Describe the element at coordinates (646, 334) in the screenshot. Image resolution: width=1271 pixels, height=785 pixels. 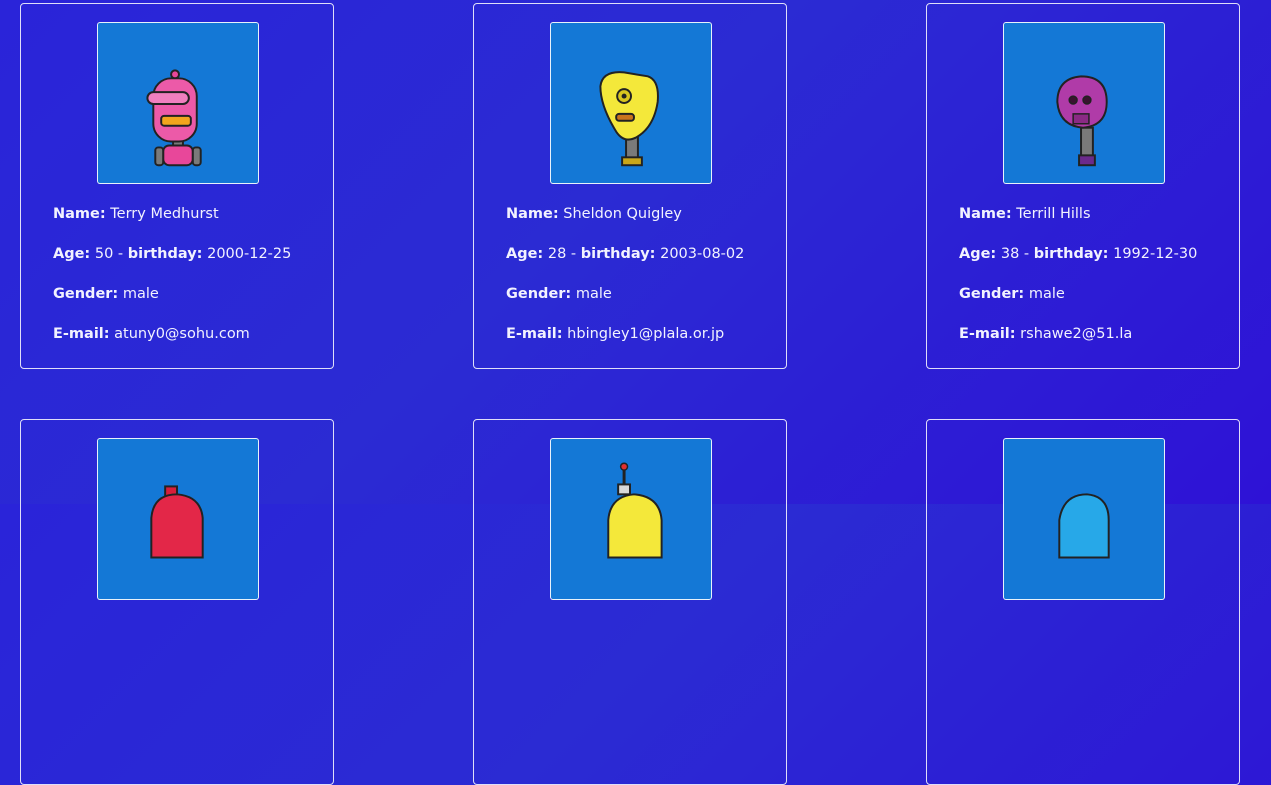
I see `email-value: hbingley1@plala.or.jp` at that location.